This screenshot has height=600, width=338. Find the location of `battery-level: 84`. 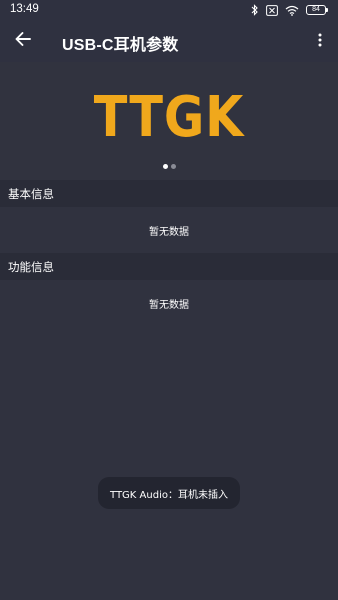

battery-level: 84 is located at coordinates (316, 9).